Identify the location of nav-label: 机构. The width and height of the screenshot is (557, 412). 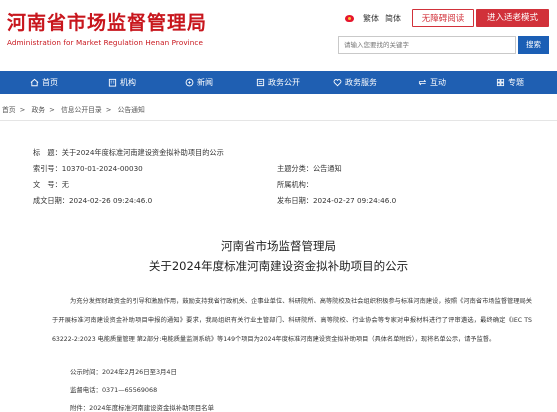
(128, 82).